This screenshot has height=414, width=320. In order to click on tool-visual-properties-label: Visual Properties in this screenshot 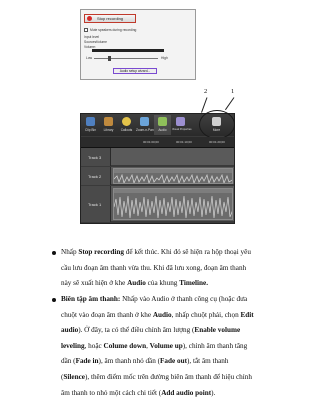, I will do `click(182, 129)`.